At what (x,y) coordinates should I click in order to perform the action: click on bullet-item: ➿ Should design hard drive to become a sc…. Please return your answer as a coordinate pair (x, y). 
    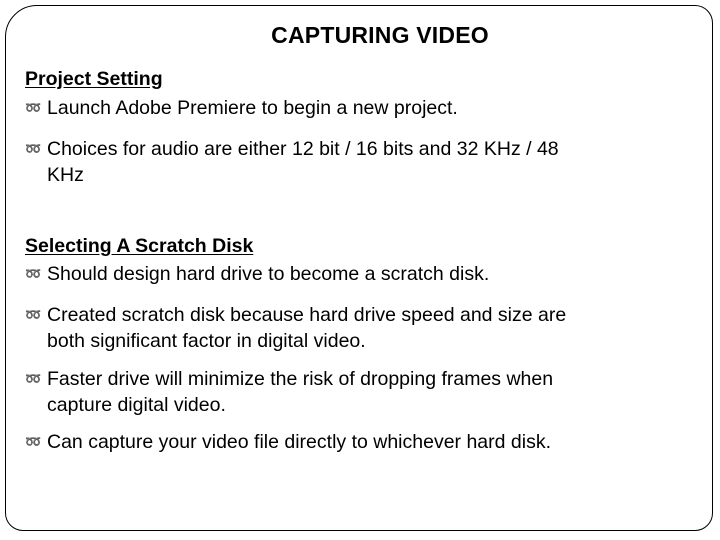
    Looking at the image, I should click on (257, 274).